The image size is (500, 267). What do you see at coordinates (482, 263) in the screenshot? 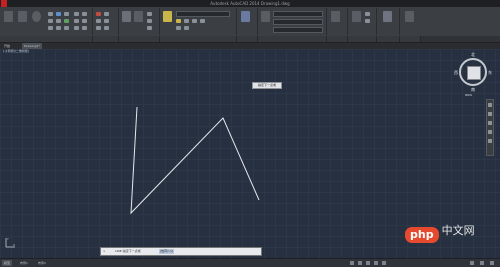
I see `fullscreen-icon` at bounding box center [482, 263].